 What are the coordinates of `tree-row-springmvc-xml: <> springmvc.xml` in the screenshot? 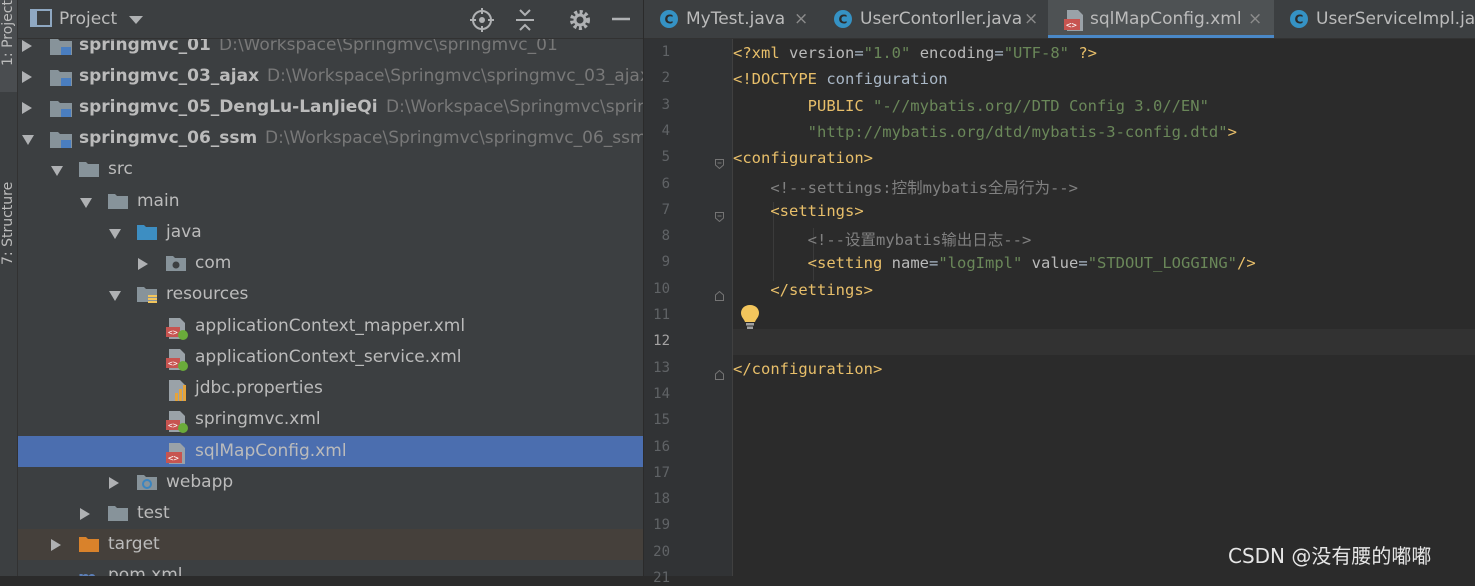 It's located at (330, 419).